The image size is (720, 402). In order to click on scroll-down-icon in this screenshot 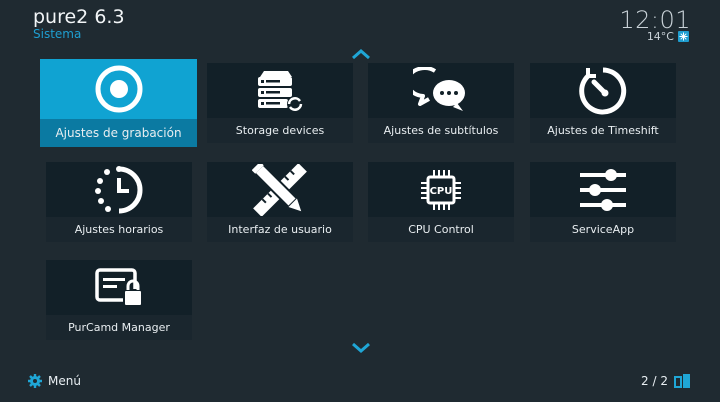, I will do `click(361, 348)`.